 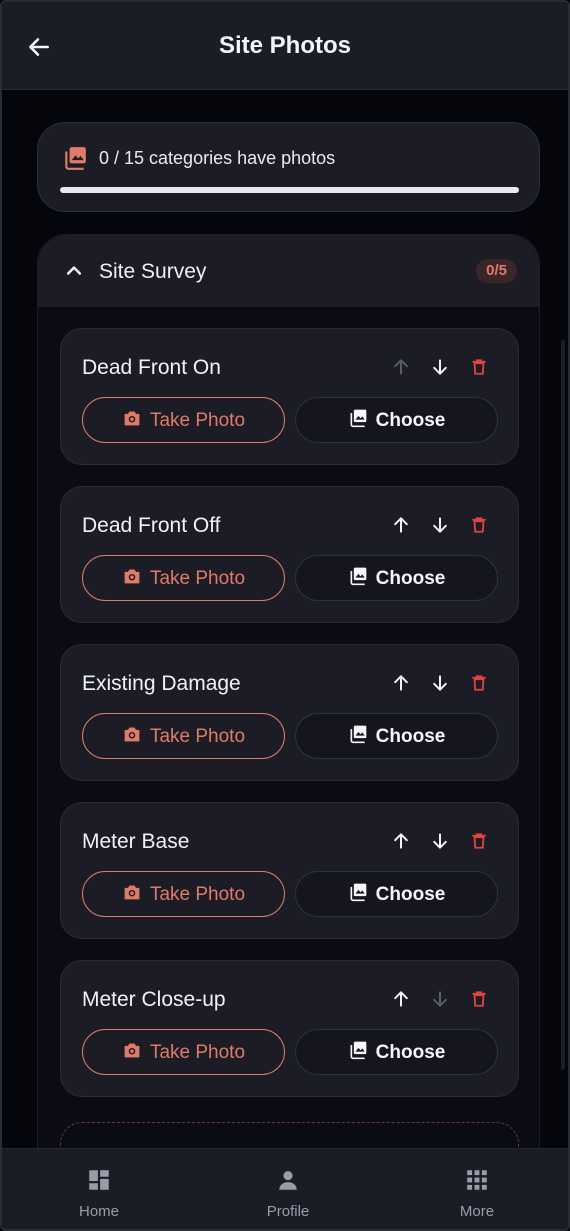 What do you see at coordinates (477, 1180) in the screenshot?
I see `apps-grid-icon` at bounding box center [477, 1180].